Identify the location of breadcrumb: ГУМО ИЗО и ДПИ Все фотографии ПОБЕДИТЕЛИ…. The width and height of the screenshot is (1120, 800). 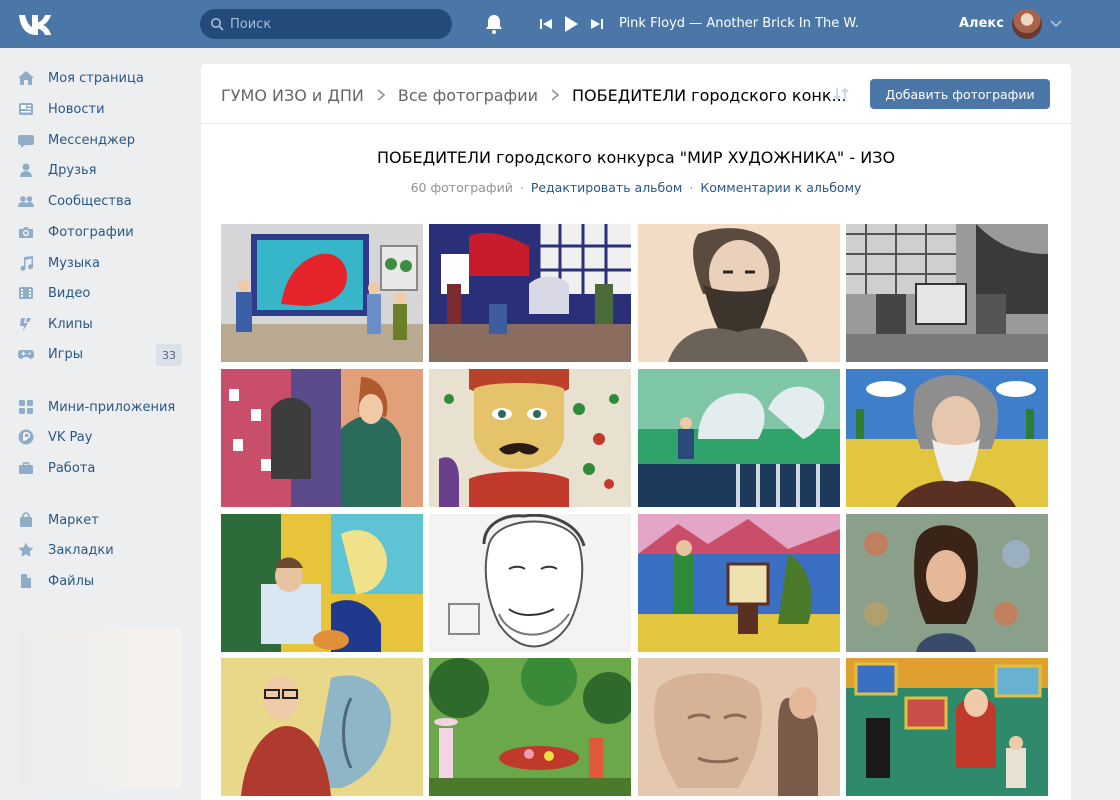
(534, 95).